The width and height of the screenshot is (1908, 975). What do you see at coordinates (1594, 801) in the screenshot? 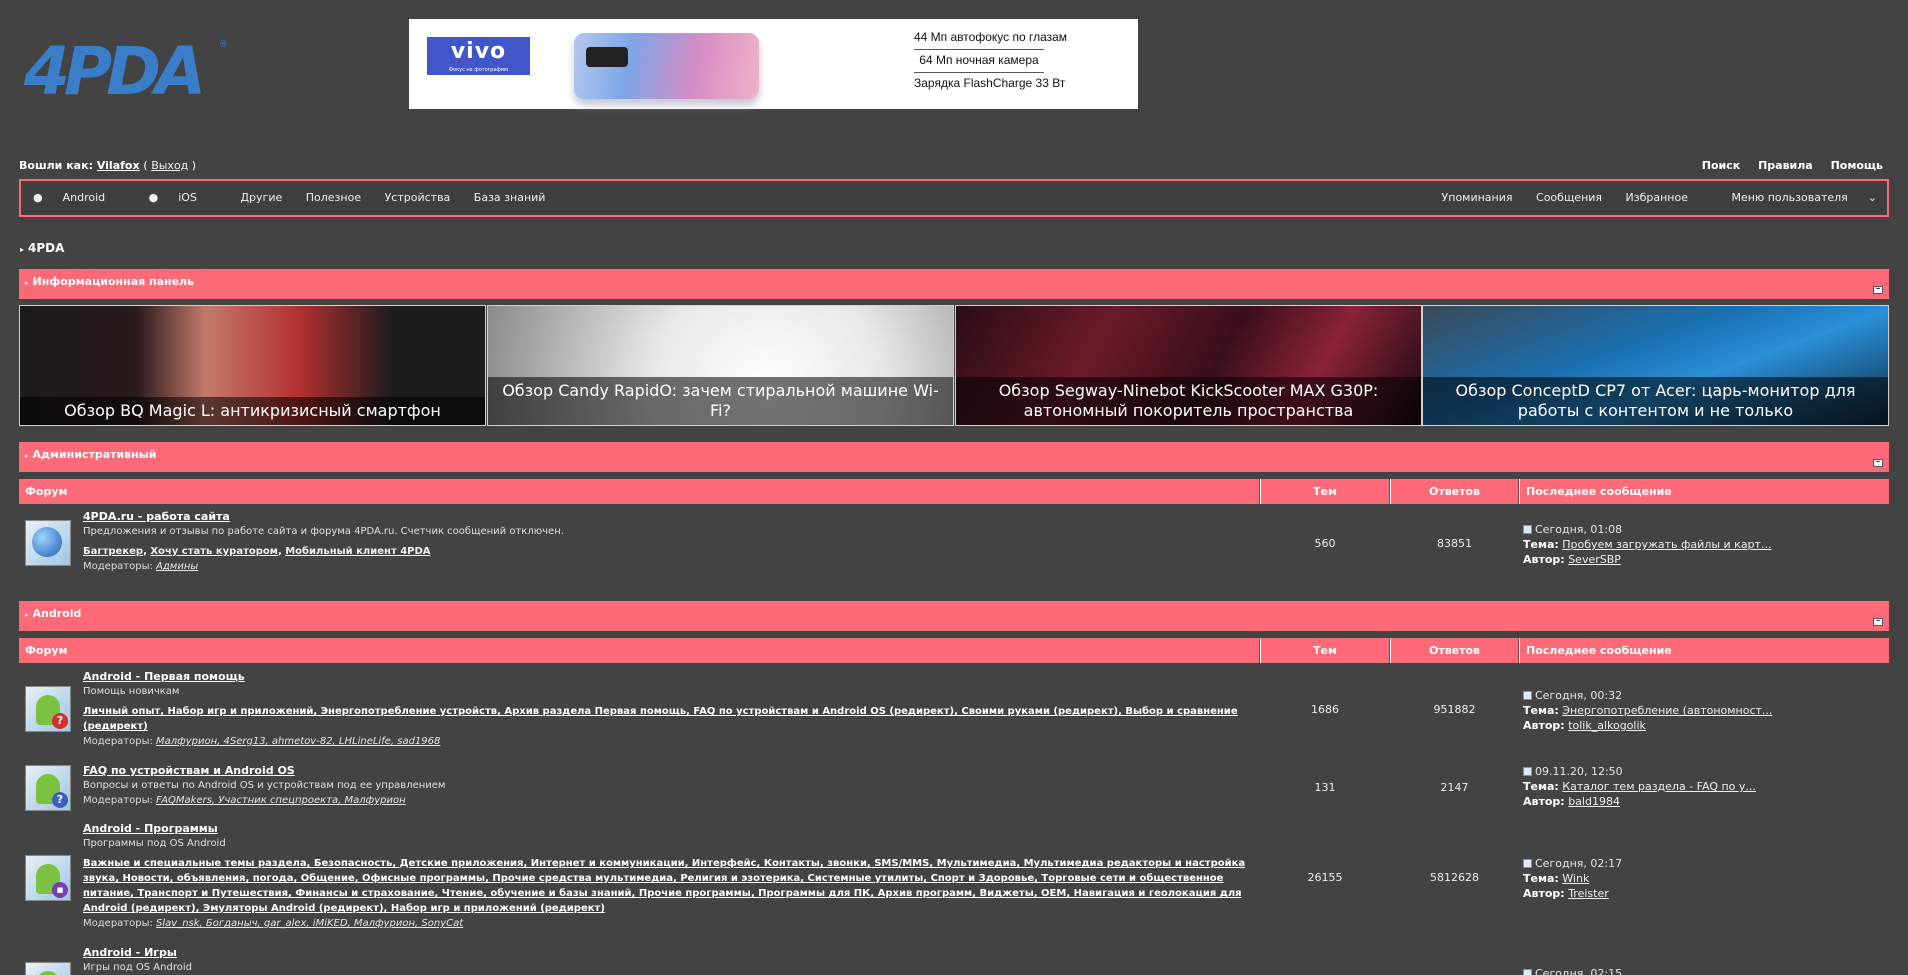
I see `last-post-author: bald1984` at bounding box center [1594, 801].